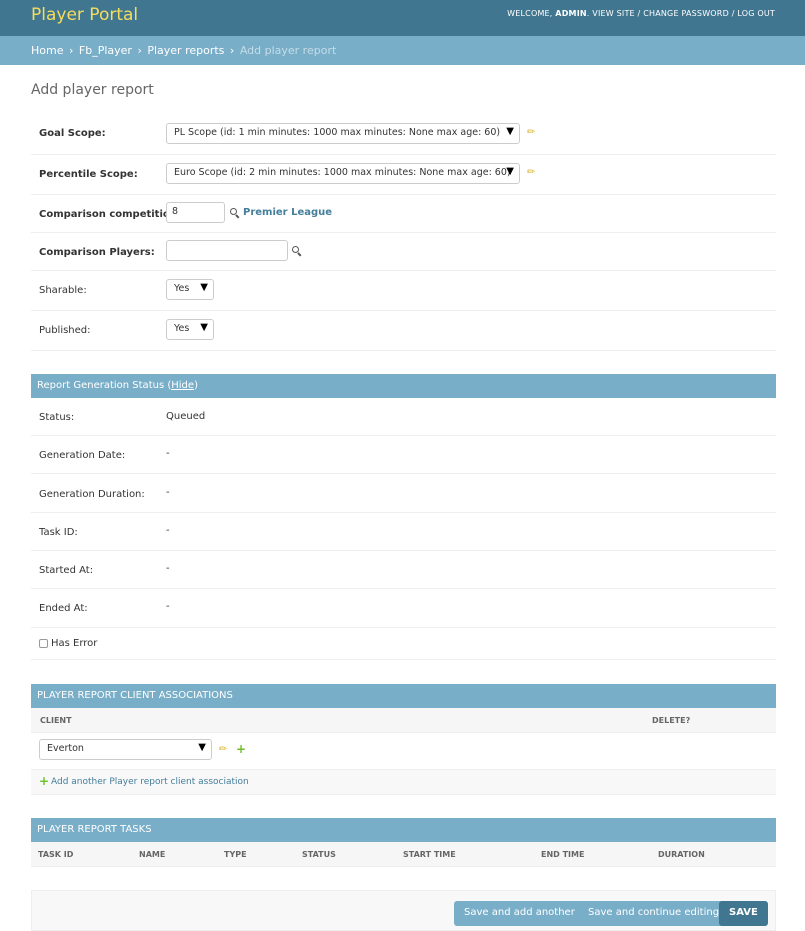 This screenshot has height=931, width=805. Describe the element at coordinates (104, 385) in the screenshot. I see `status-section-title: Report Generation Status (` at that location.